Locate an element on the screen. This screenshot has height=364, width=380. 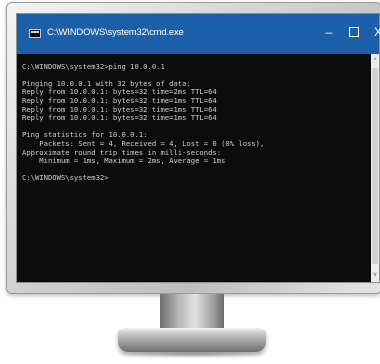
window-title: C:\WINDOWS\system32\cmd.exe is located at coordinates (115, 32).